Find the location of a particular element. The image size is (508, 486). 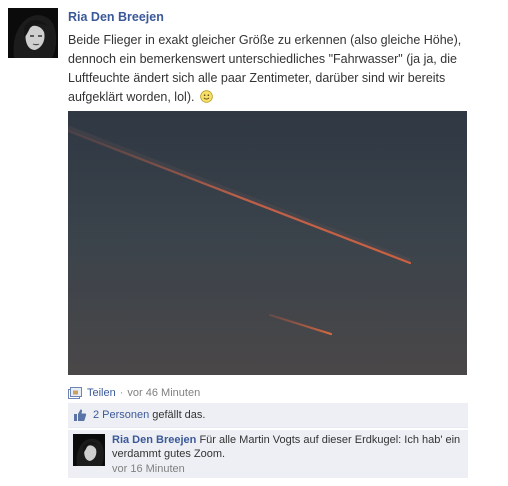

post-meta: Teilen · vor 46 Minuten is located at coordinates (134, 393).